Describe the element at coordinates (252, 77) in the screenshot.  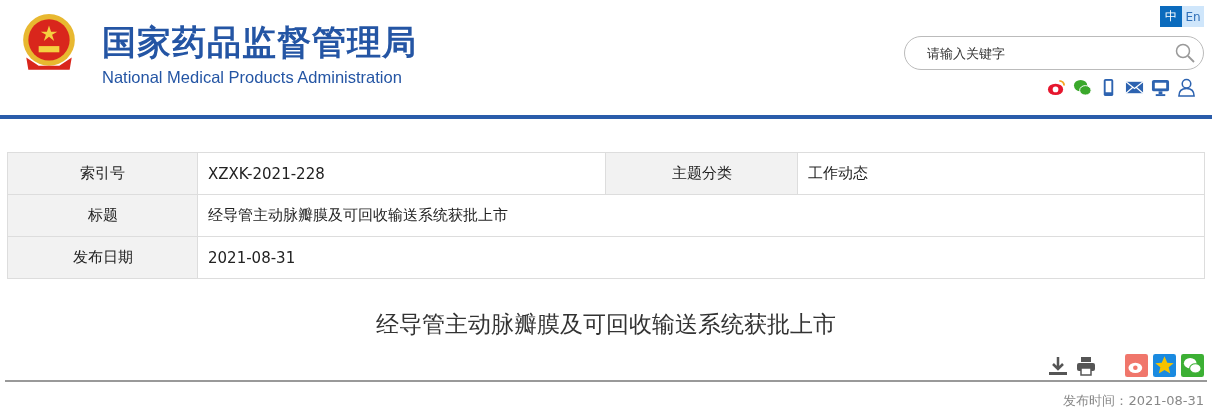
I see `site-subtitle: National Medical Products Administration` at that location.